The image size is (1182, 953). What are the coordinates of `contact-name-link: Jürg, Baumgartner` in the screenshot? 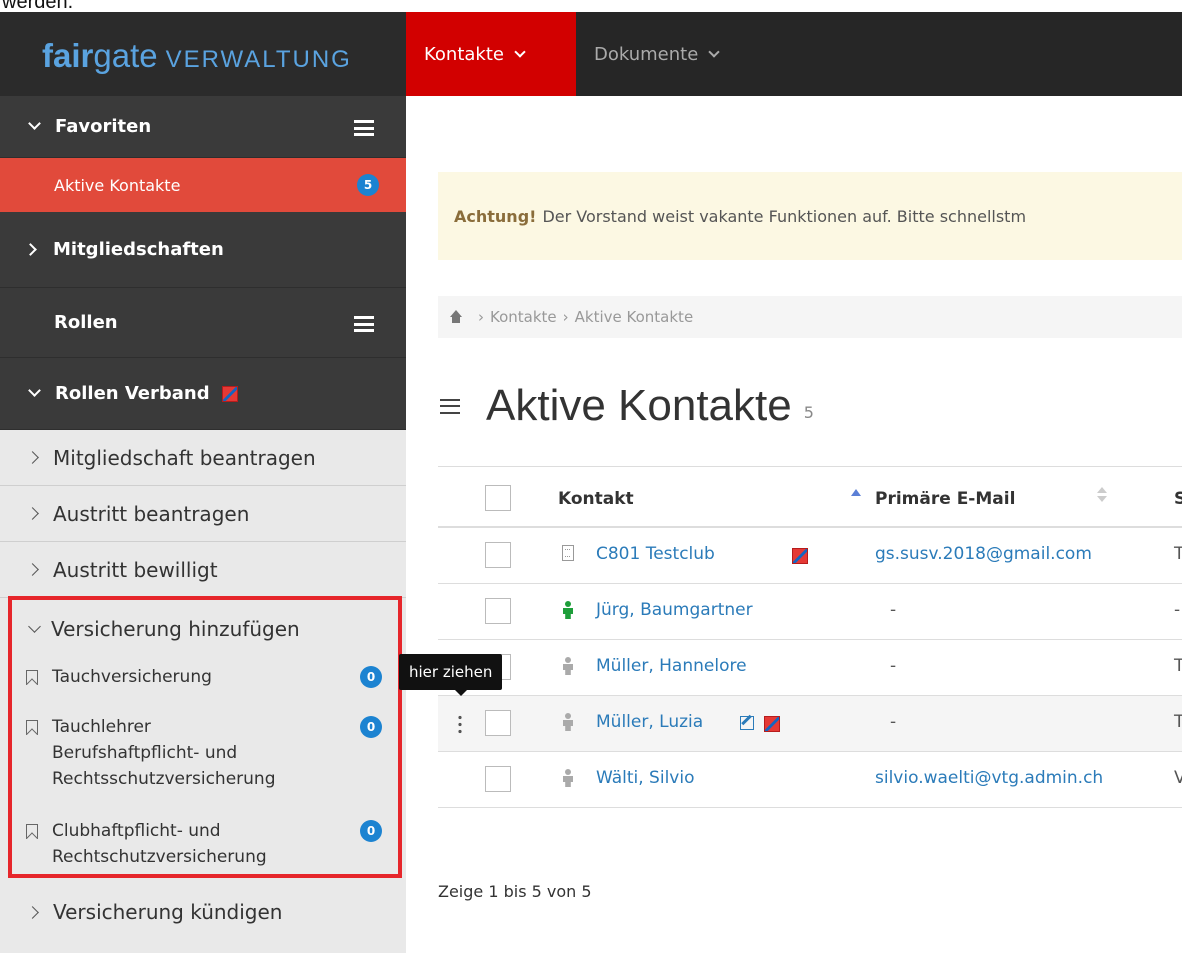 It's located at (674, 610).